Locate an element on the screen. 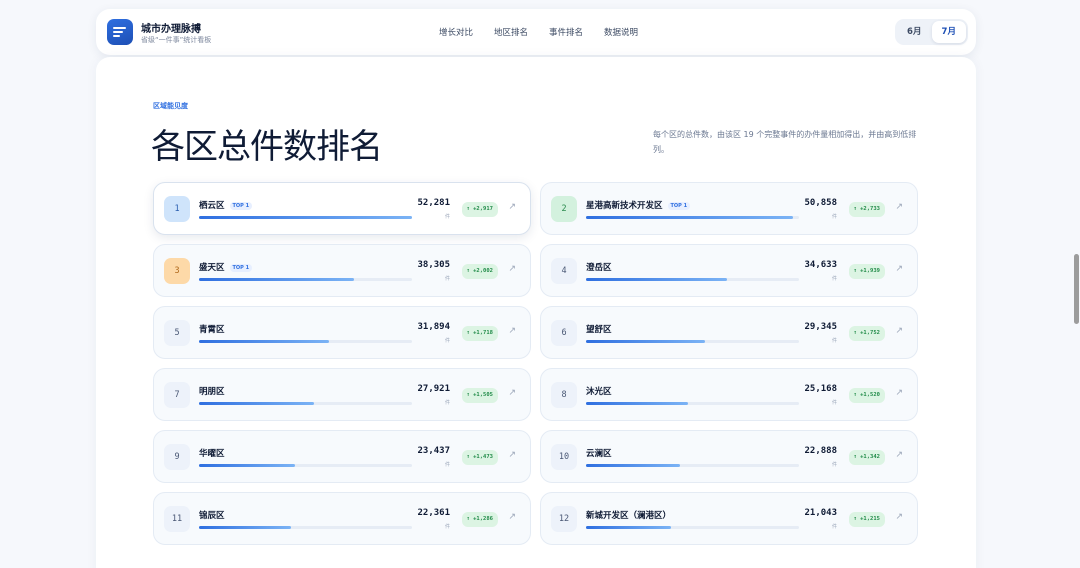 The height and width of the screenshot is (568, 1080). total-count: 29,345 is located at coordinates (820, 327).